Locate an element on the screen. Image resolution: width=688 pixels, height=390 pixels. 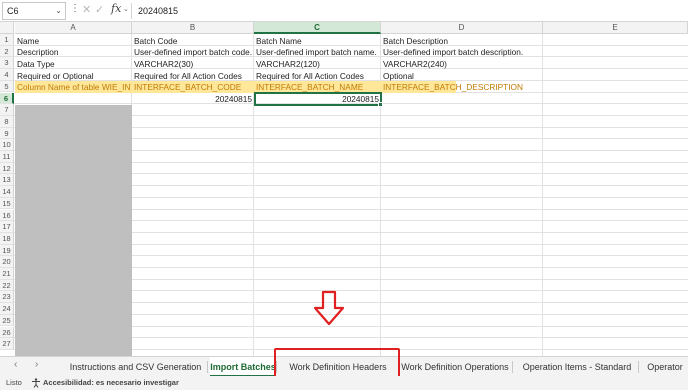
cell-c2: User-defined import batch name. is located at coordinates (318, 52).